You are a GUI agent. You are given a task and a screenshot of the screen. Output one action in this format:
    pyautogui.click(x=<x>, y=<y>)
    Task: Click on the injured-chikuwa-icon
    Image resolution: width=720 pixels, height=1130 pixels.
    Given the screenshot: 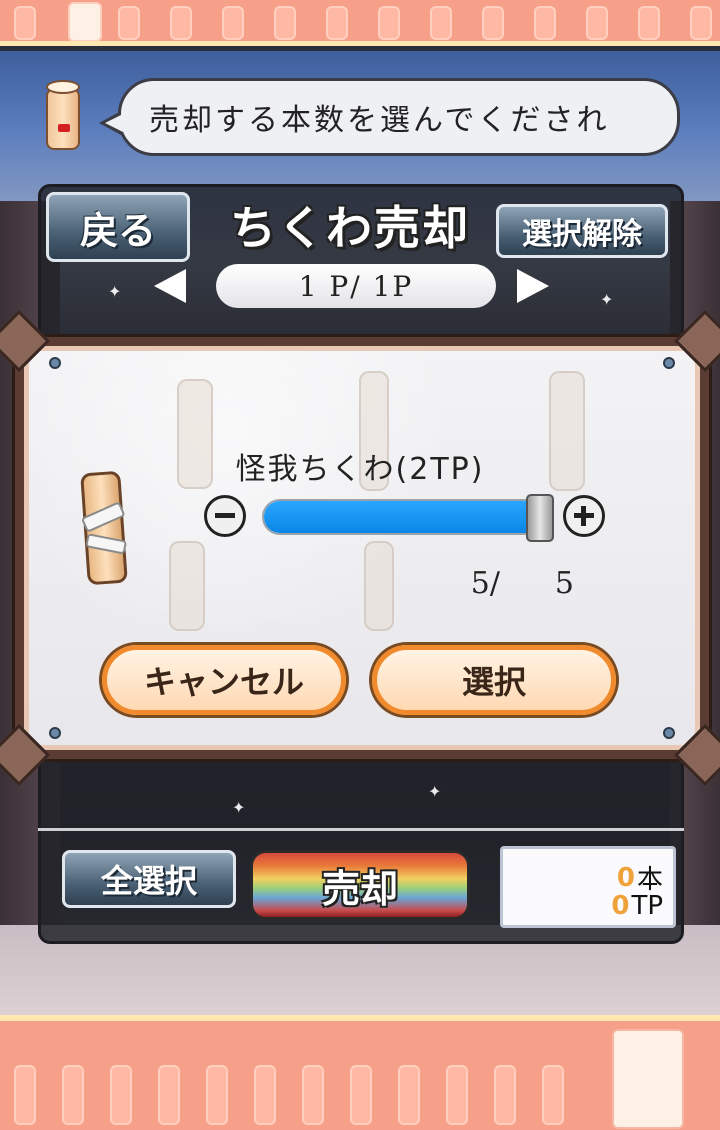 What is the action you would take?
    pyautogui.click(x=104, y=528)
    